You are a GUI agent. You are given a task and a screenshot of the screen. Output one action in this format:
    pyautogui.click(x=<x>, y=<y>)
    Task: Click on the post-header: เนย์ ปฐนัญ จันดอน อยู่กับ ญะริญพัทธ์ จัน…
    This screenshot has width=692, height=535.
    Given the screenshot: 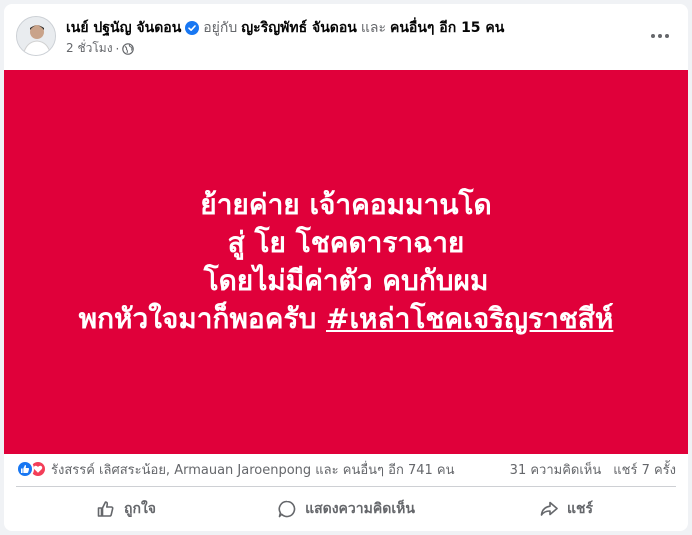 What is the action you would take?
    pyautogui.click(x=346, y=36)
    